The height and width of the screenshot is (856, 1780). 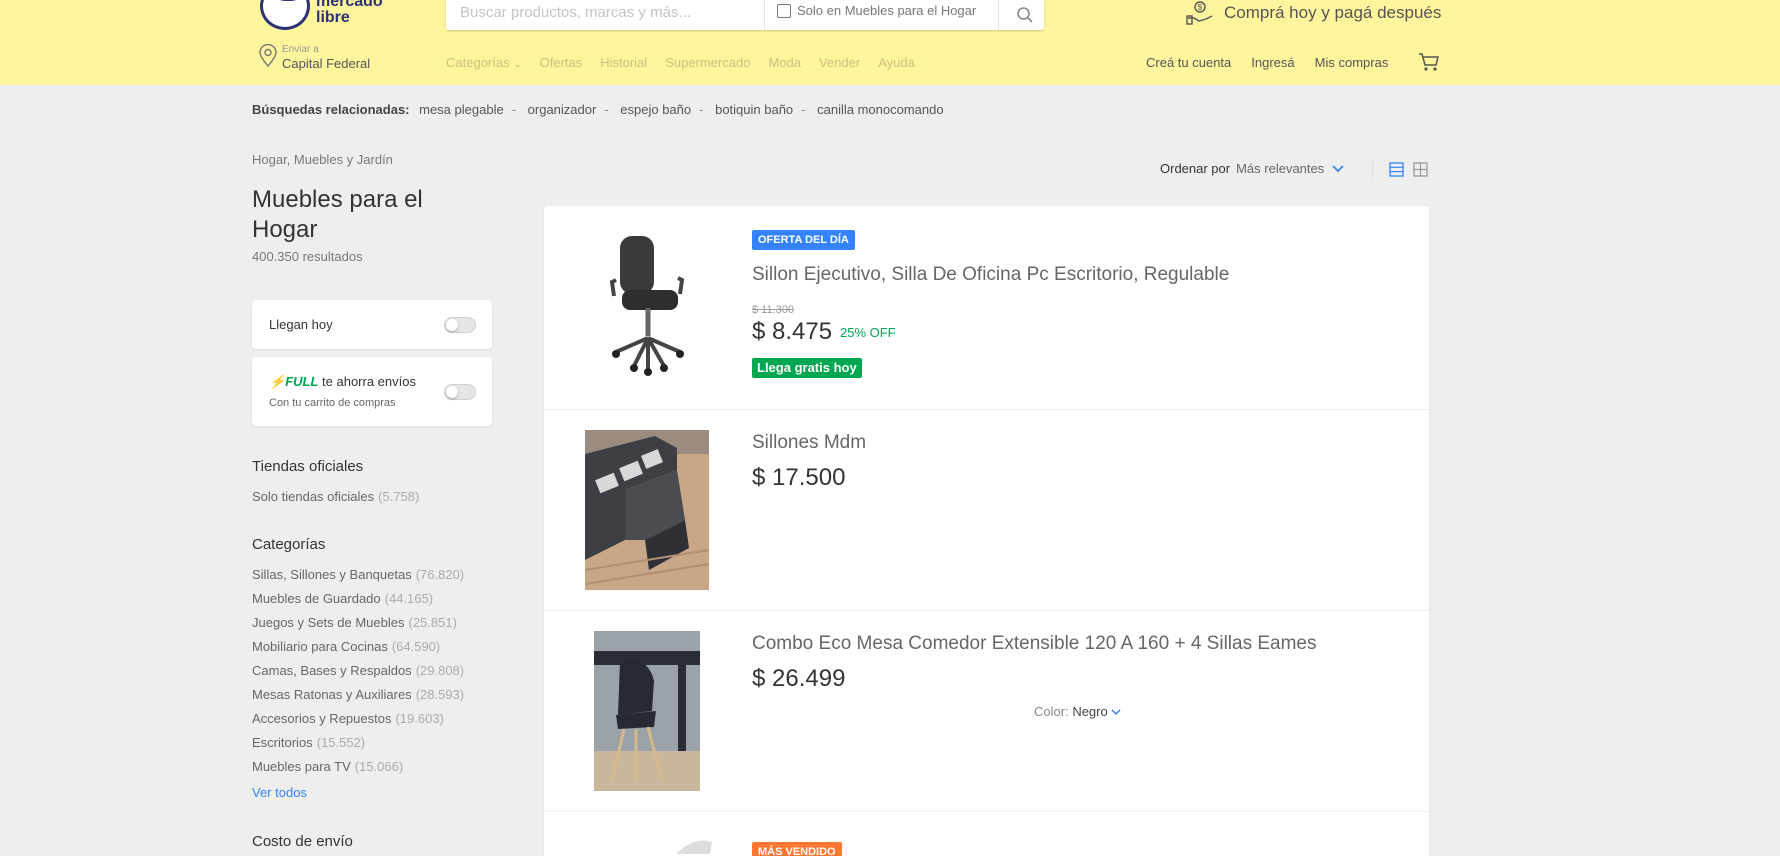 What do you see at coordinates (461, 109) in the screenshot?
I see `related-search-link: mesa plegable` at bounding box center [461, 109].